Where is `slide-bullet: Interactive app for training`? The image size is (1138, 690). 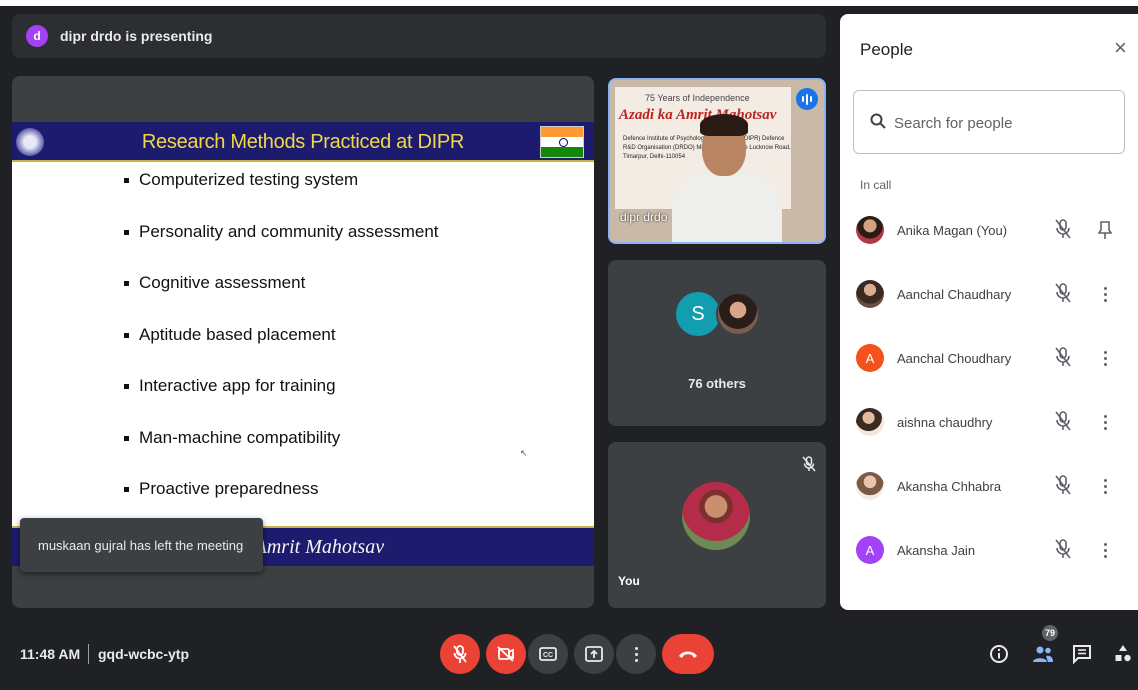 slide-bullet: Interactive app for training is located at coordinates (281, 402).